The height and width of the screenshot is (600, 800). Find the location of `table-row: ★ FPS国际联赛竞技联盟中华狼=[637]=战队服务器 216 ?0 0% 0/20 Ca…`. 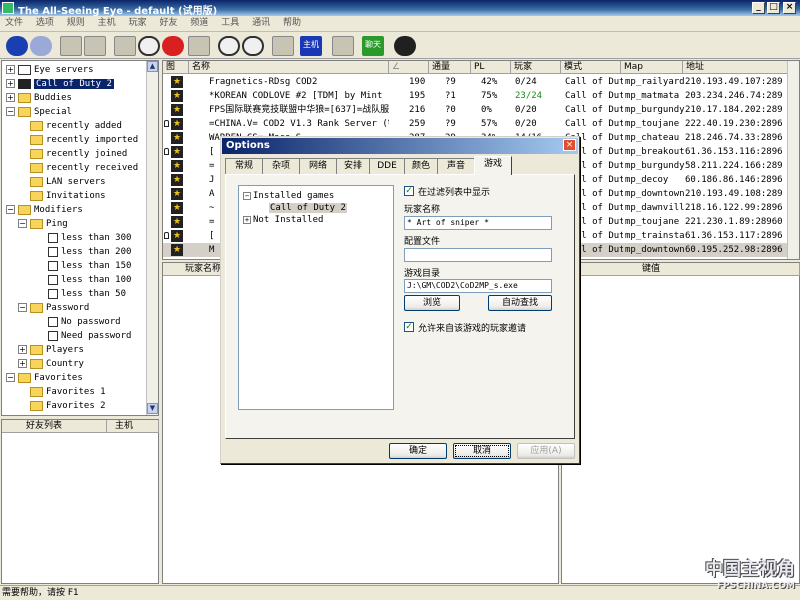

table-row: ★ FPS国际联赛竞技联盟中华狼=[637]=战队服务器 216 ?0 0% 0/20 Ca… is located at coordinates (476, 110).